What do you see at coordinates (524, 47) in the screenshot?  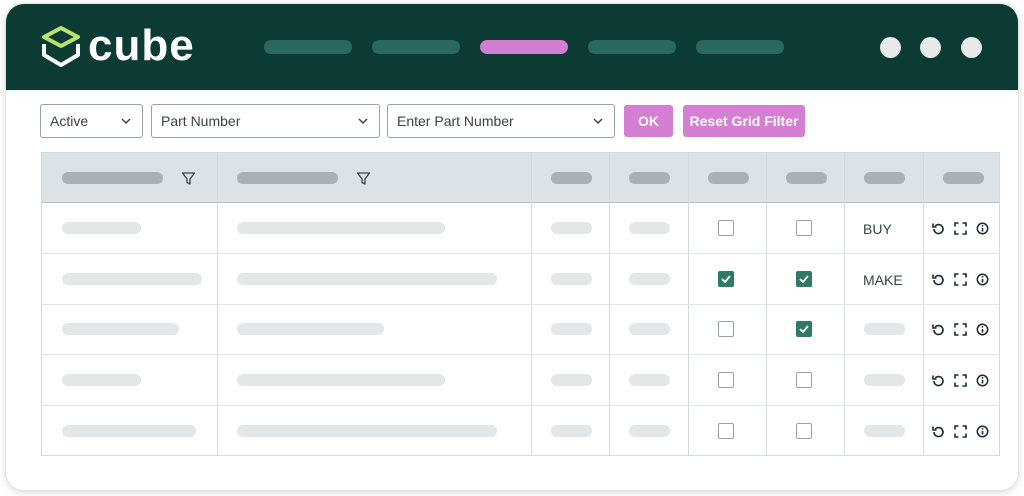 I see `nav-item-3-active` at bounding box center [524, 47].